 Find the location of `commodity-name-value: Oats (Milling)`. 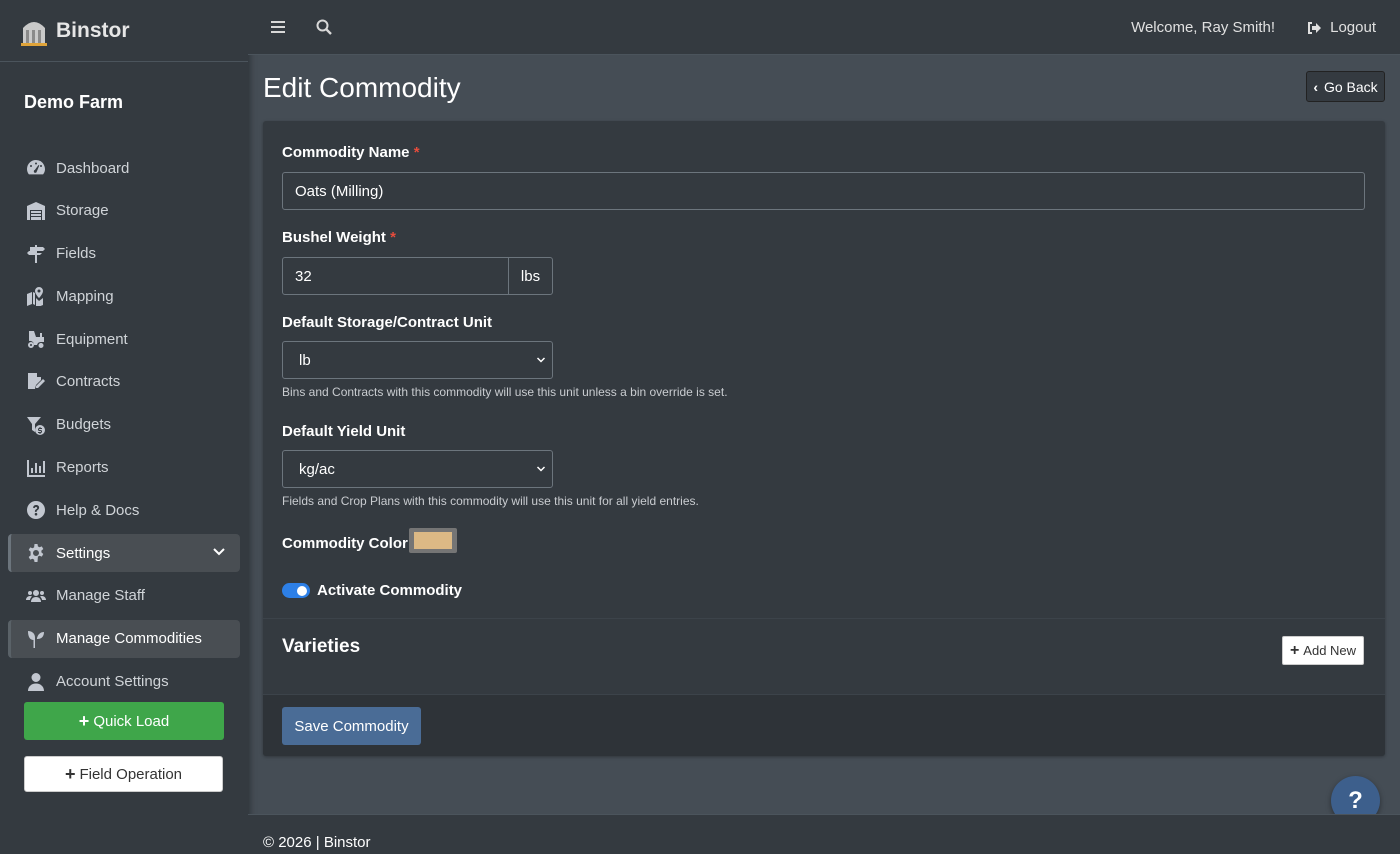

commodity-name-value: Oats (Milling) is located at coordinates (339, 191).